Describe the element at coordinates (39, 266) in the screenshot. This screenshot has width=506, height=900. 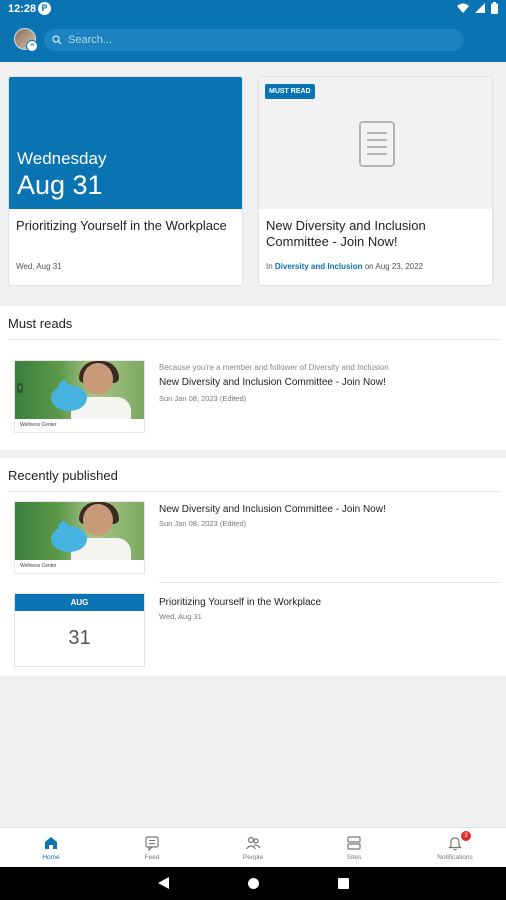
I see `card-meta: Wed, Aug 31` at that location.